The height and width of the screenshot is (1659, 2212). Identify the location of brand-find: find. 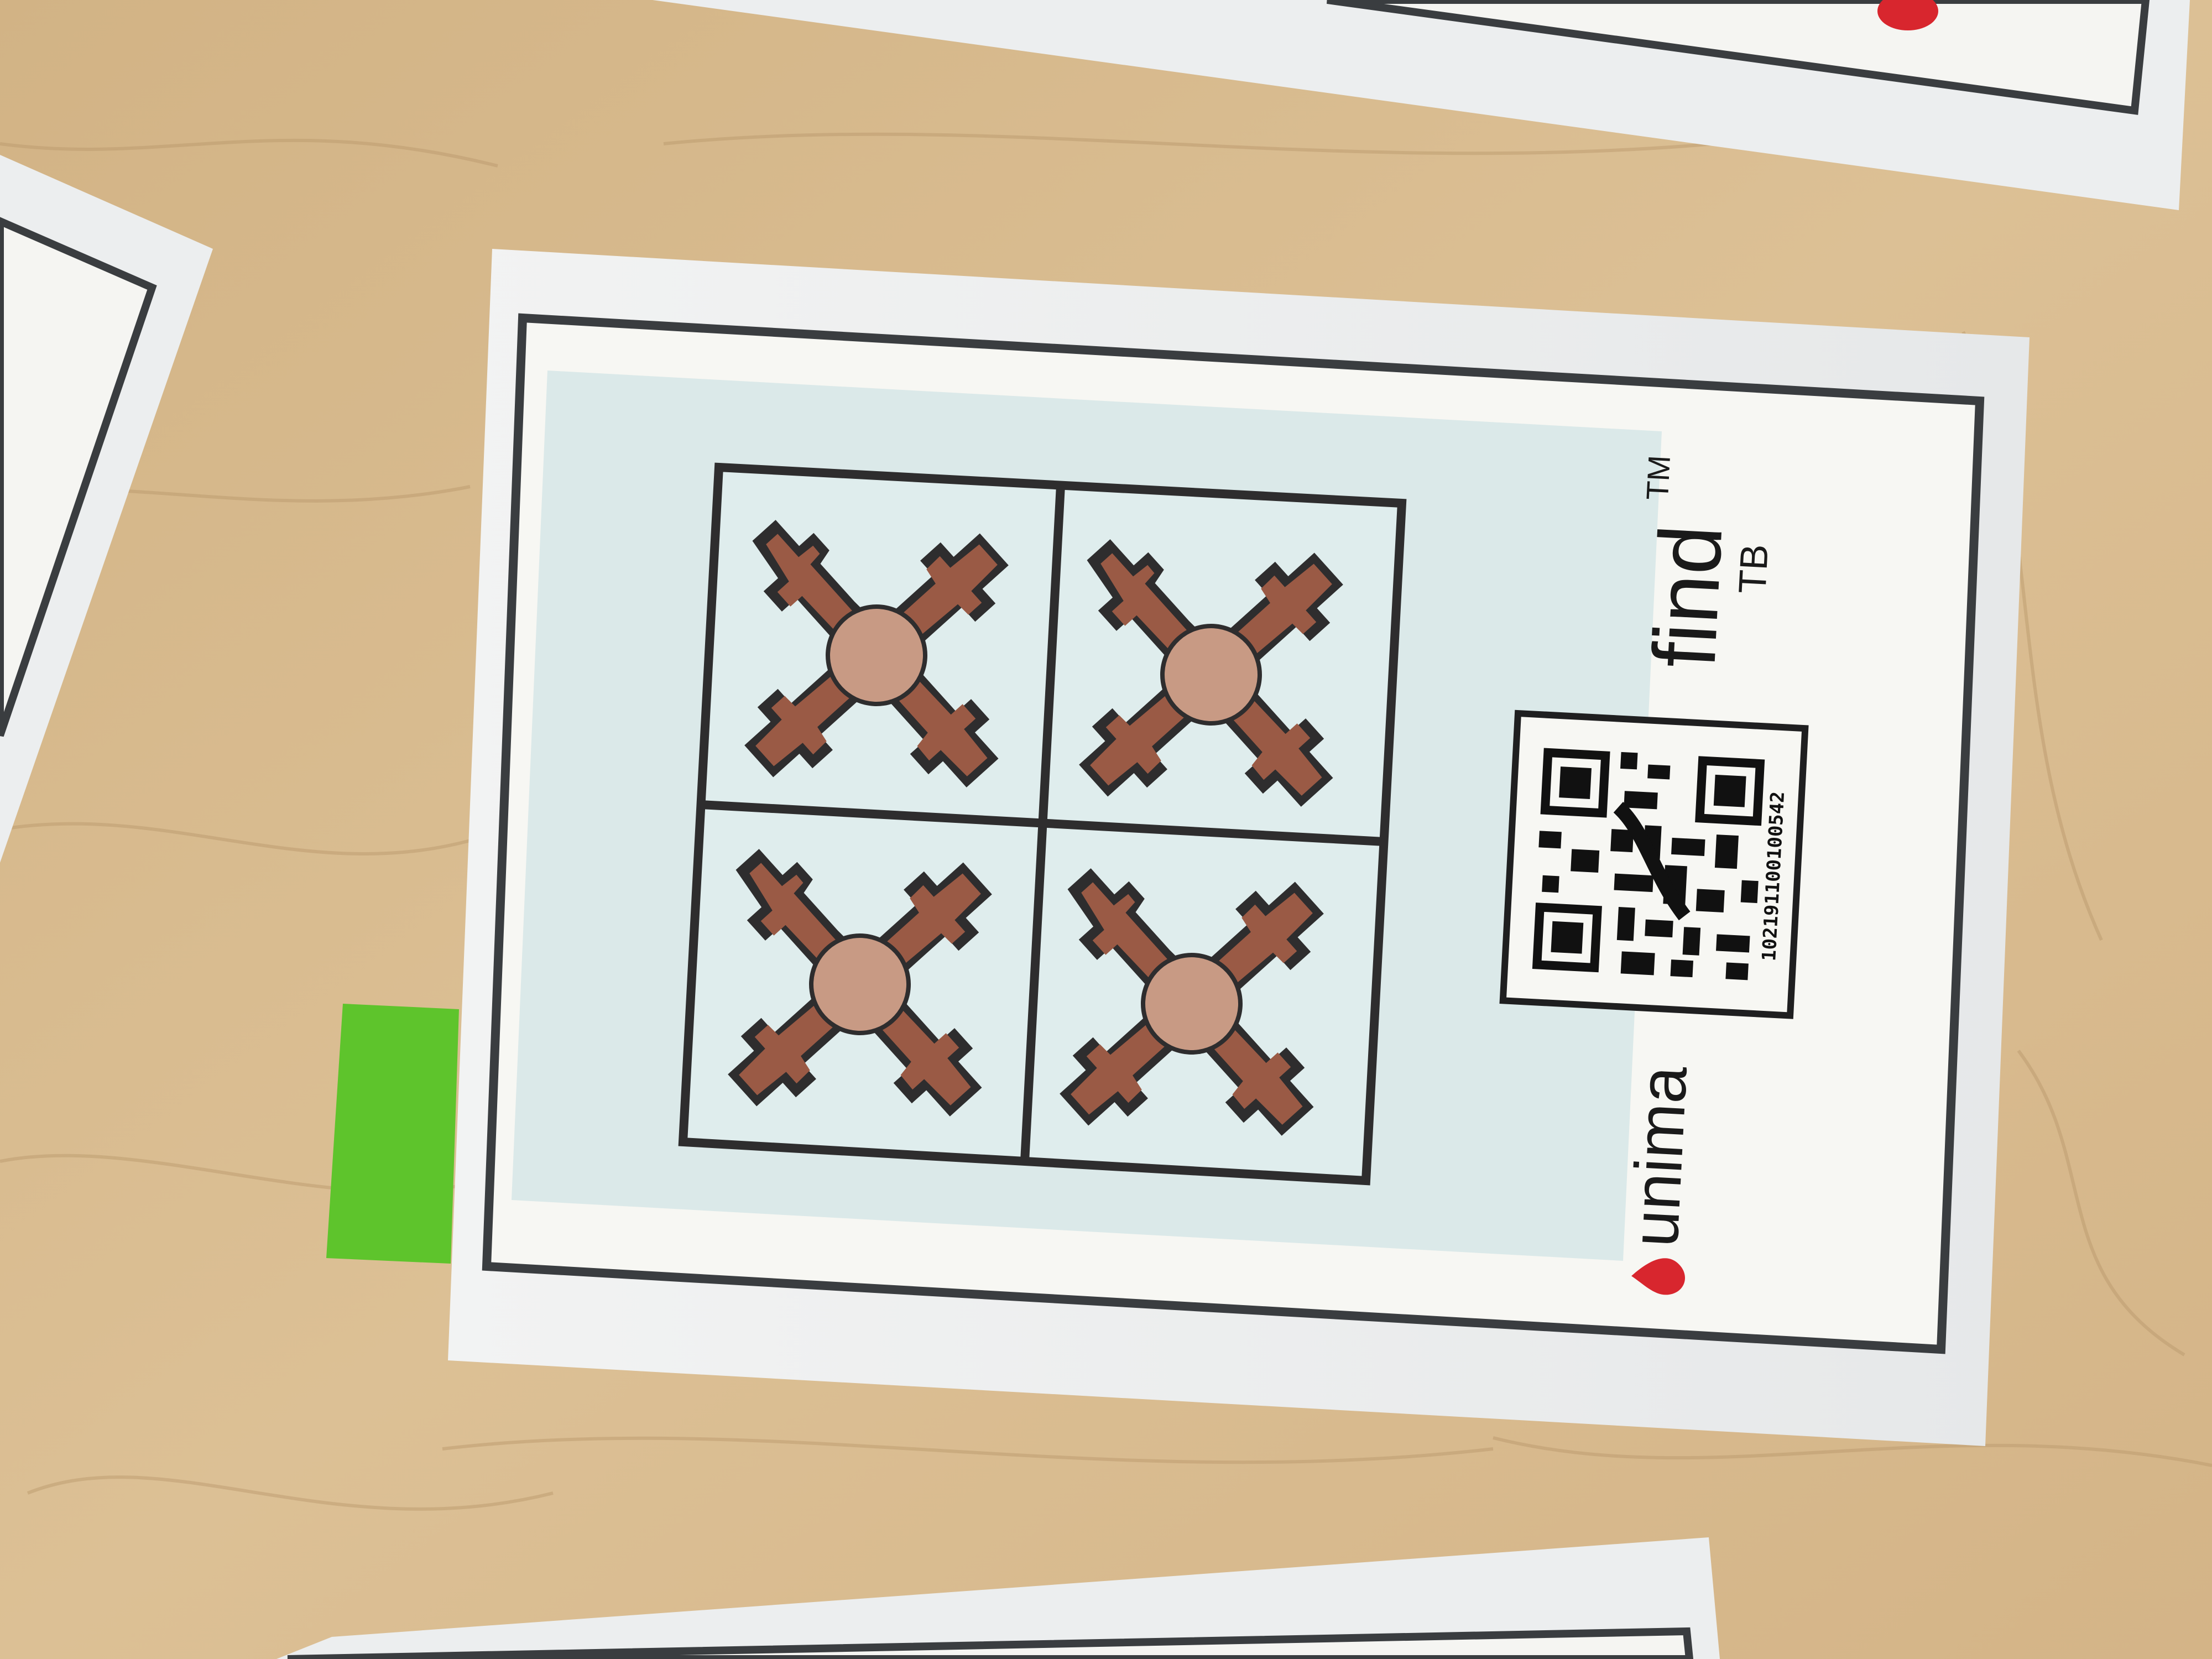
(1687, 596).